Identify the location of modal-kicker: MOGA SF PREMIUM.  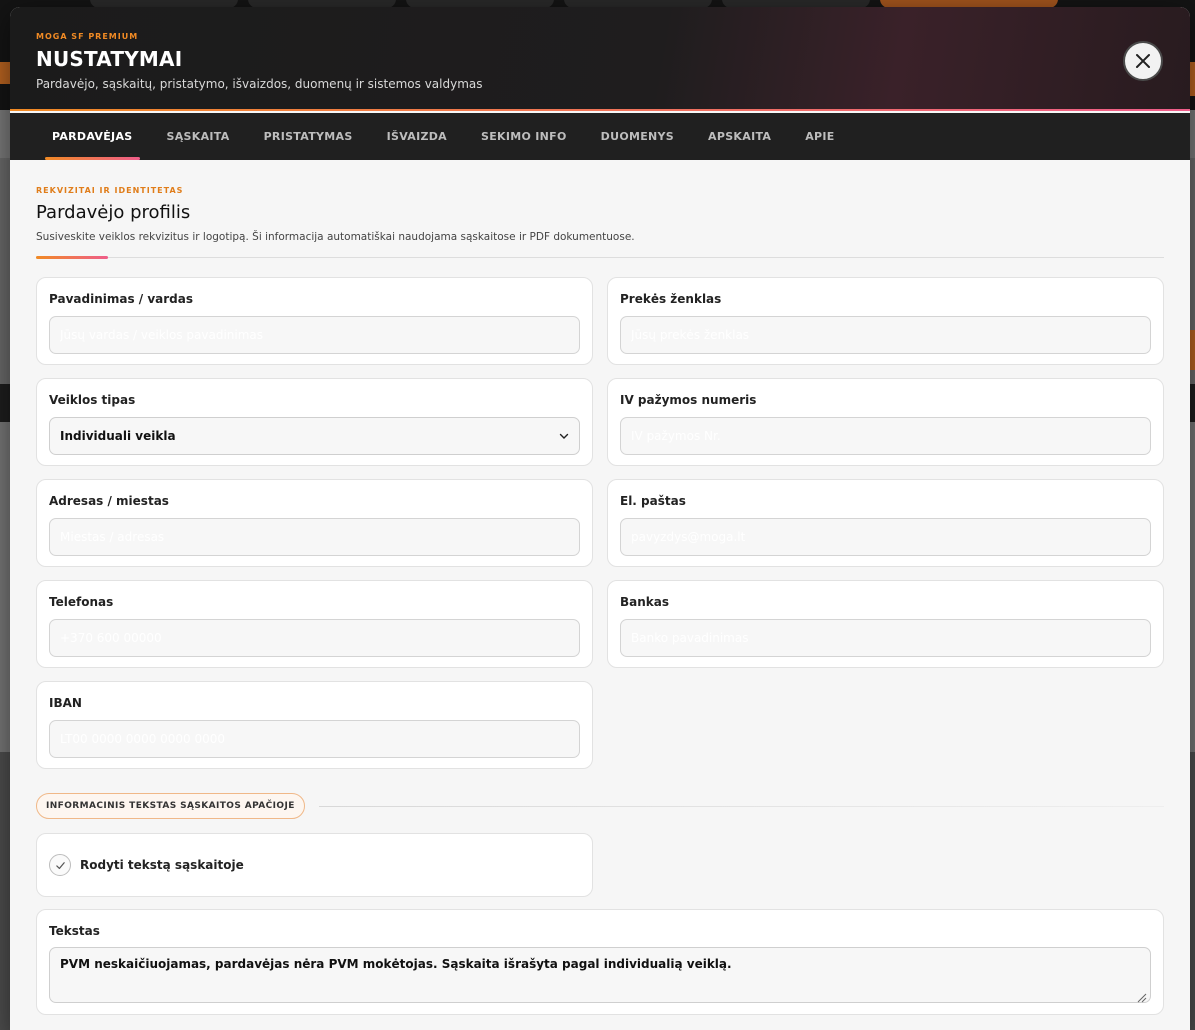
(87, 36).